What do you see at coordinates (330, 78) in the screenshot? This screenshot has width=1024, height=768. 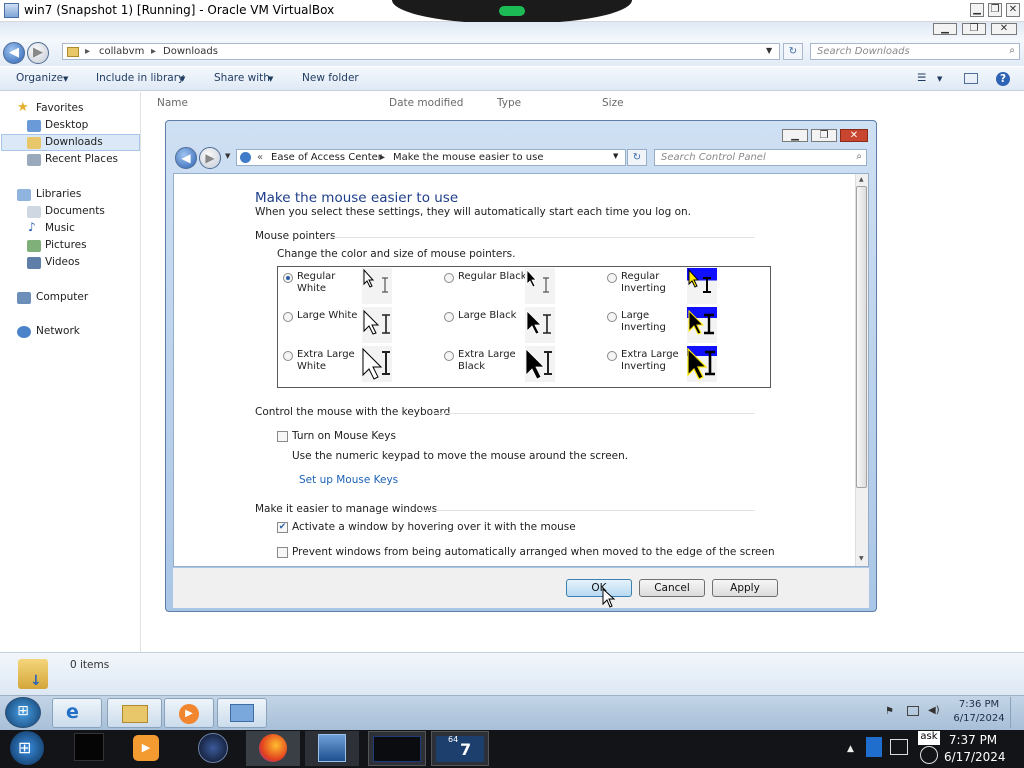 I see `new-folder-button: New folder` at bounding box center [330, 78].